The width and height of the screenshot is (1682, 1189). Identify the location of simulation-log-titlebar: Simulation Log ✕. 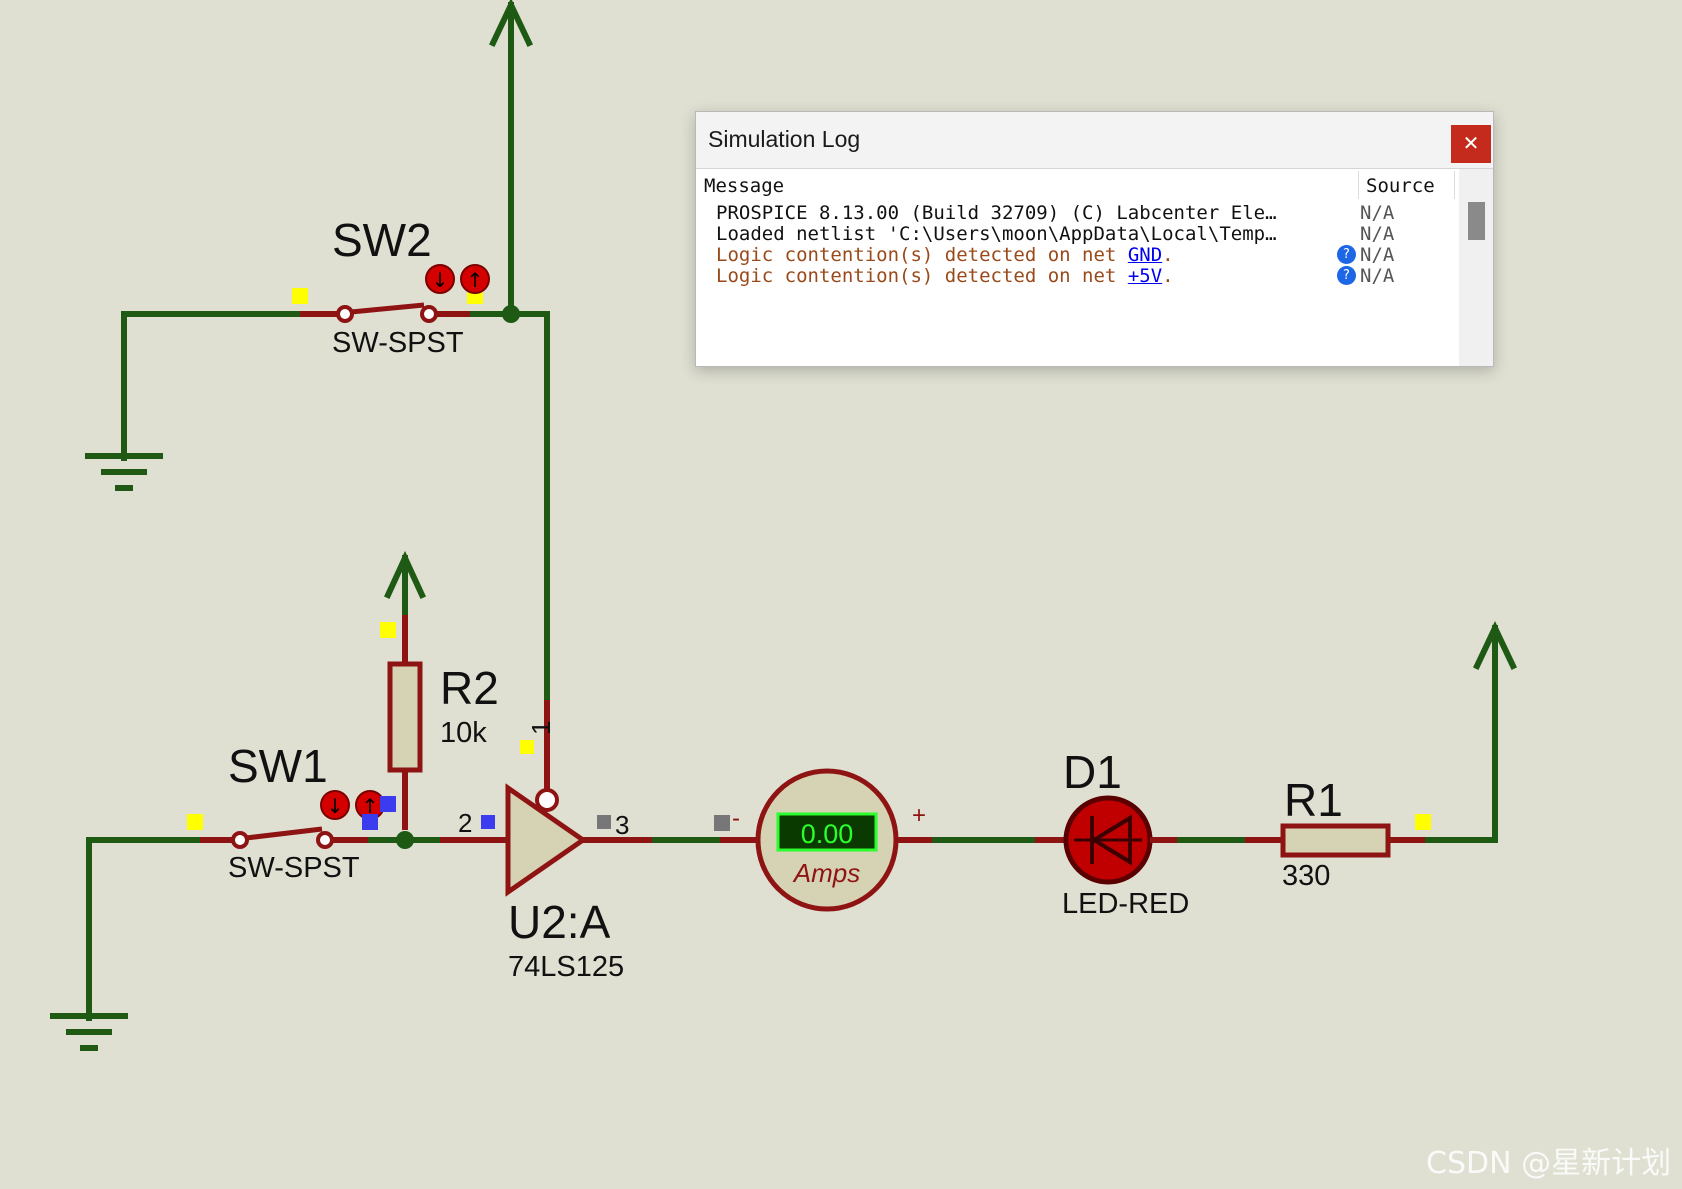
(1094, 140).